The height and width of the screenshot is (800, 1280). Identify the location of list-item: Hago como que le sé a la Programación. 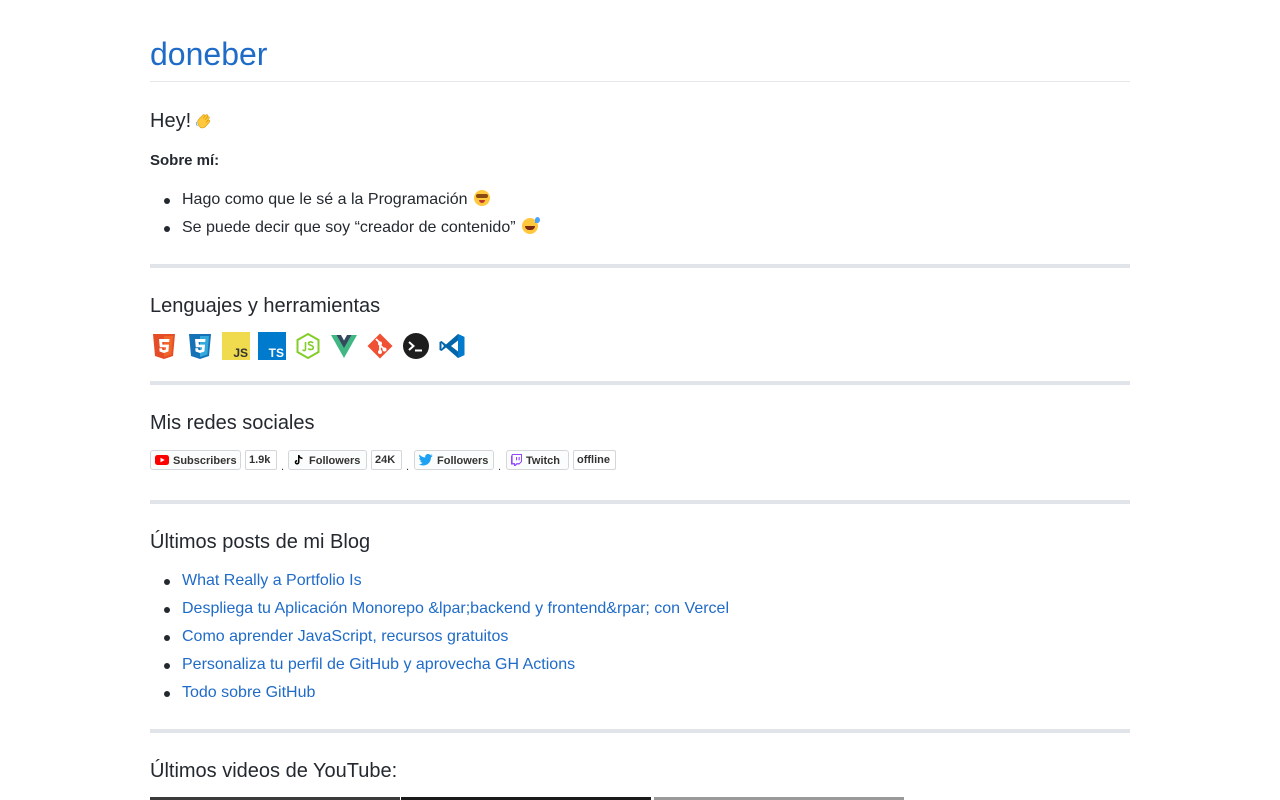
(344, 200).